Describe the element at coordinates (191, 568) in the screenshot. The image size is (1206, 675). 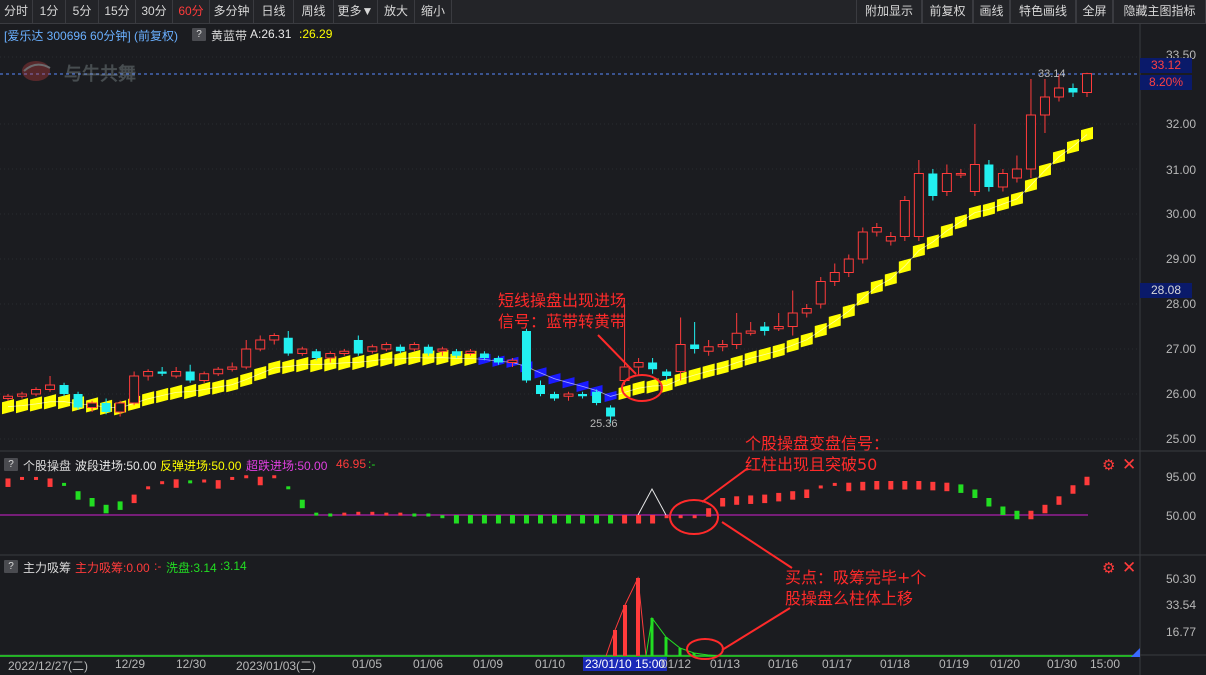
I see `sub2-value: 洗盘:3.14` at that location.